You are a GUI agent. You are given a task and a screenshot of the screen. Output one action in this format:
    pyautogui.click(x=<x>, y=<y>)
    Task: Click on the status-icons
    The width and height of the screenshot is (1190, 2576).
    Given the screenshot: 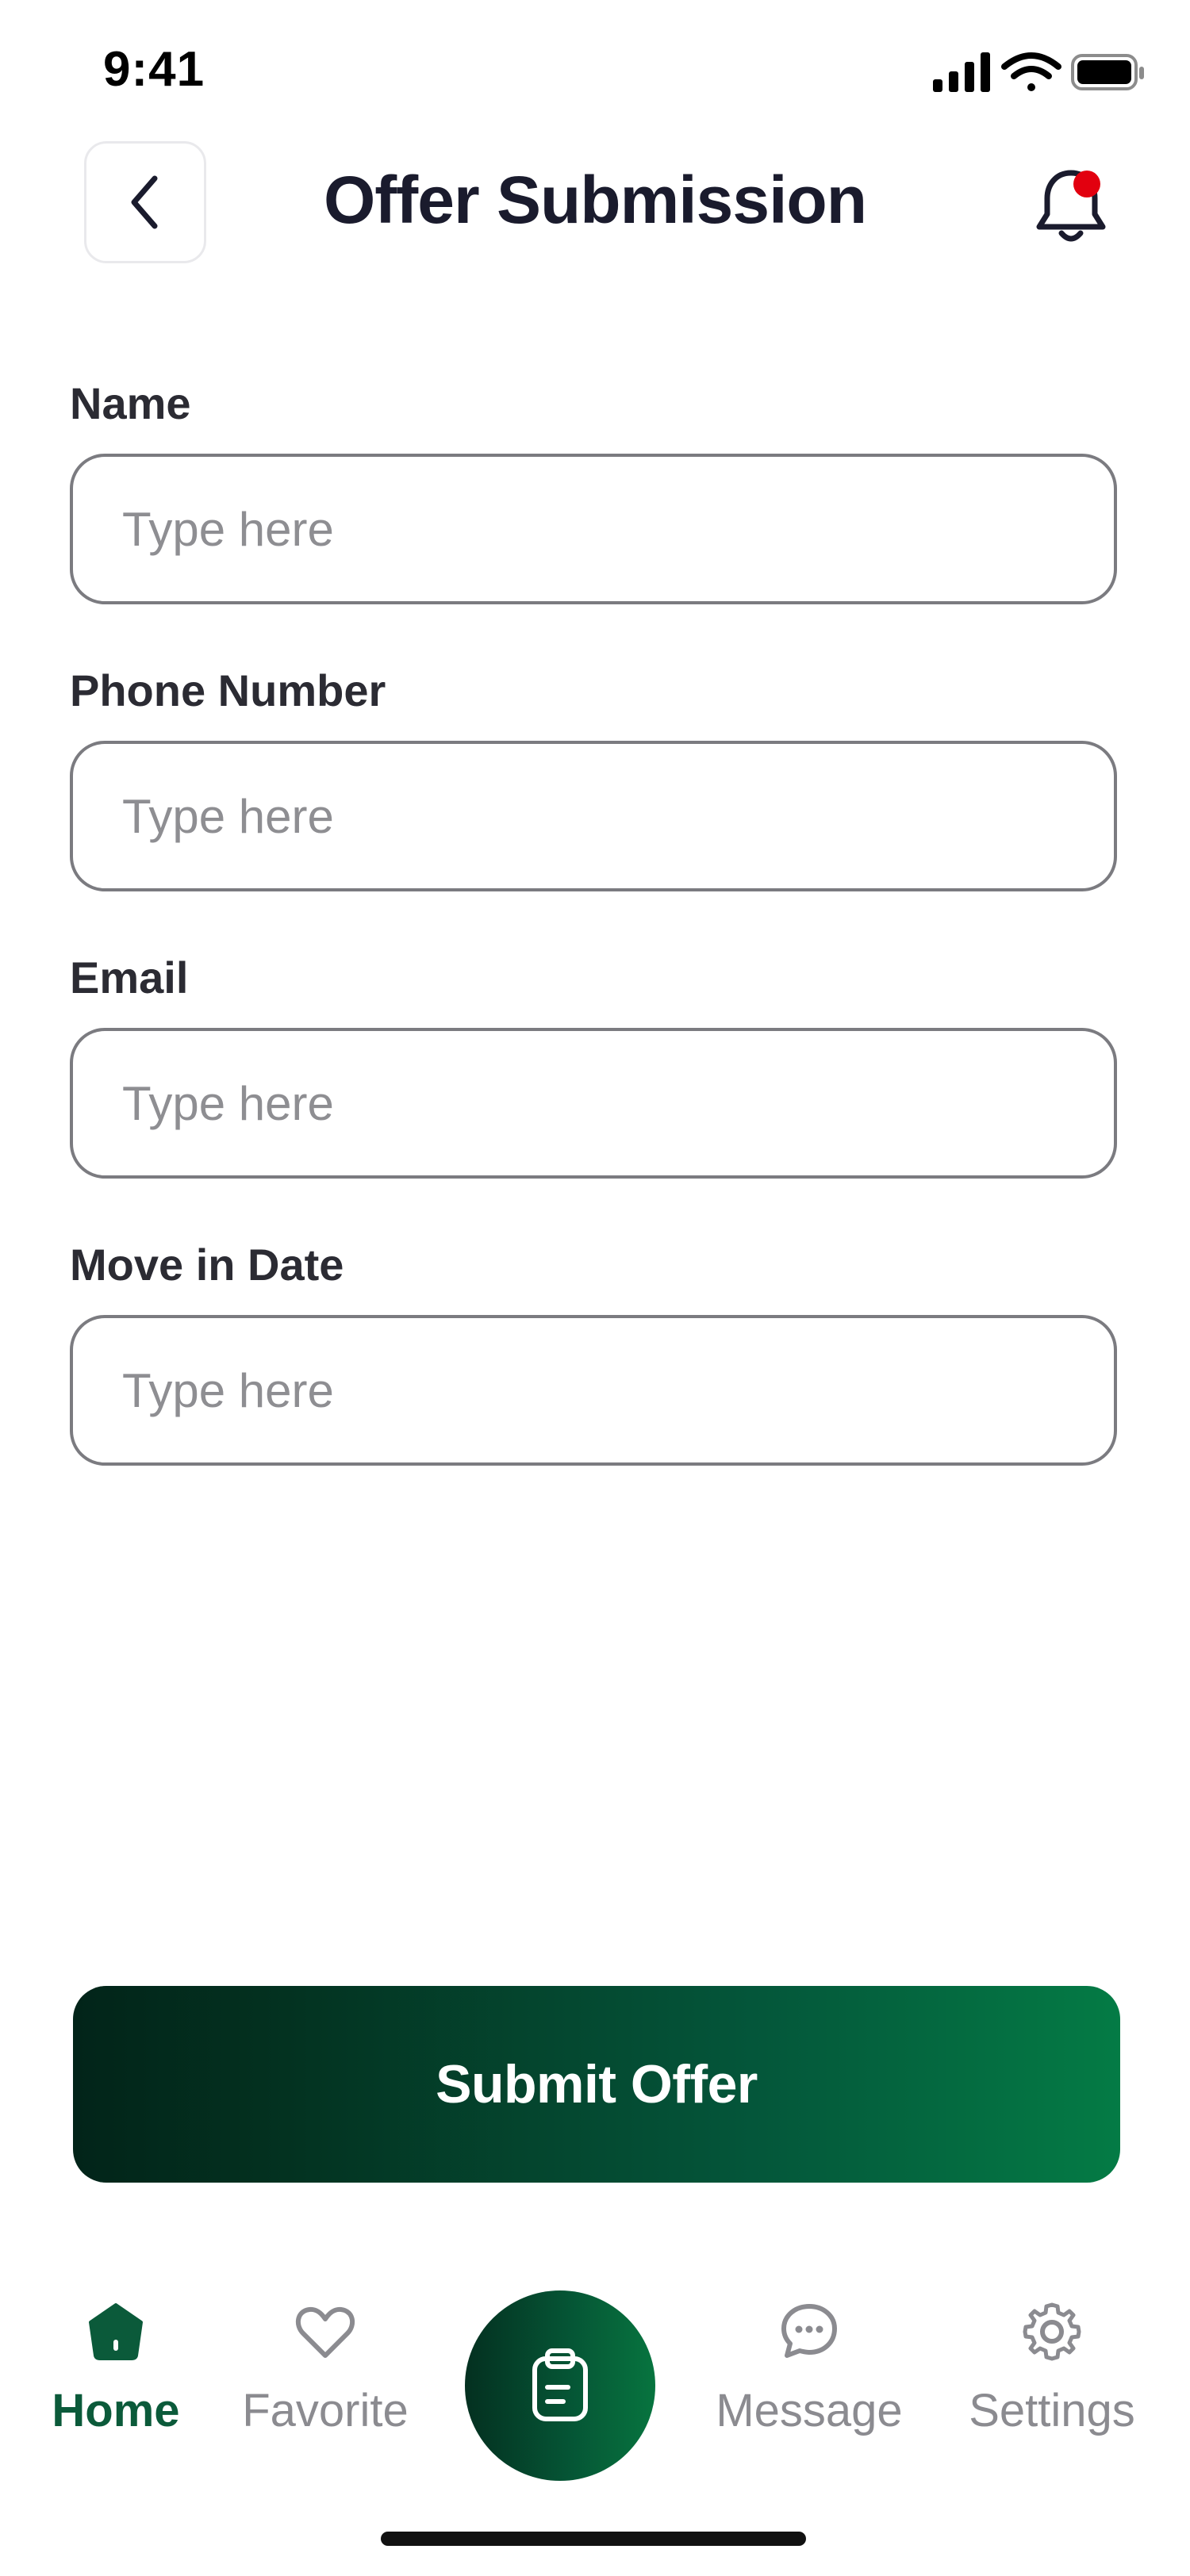 What is the action you would take?
    pyautogui.click(x=1038, y=72)
    